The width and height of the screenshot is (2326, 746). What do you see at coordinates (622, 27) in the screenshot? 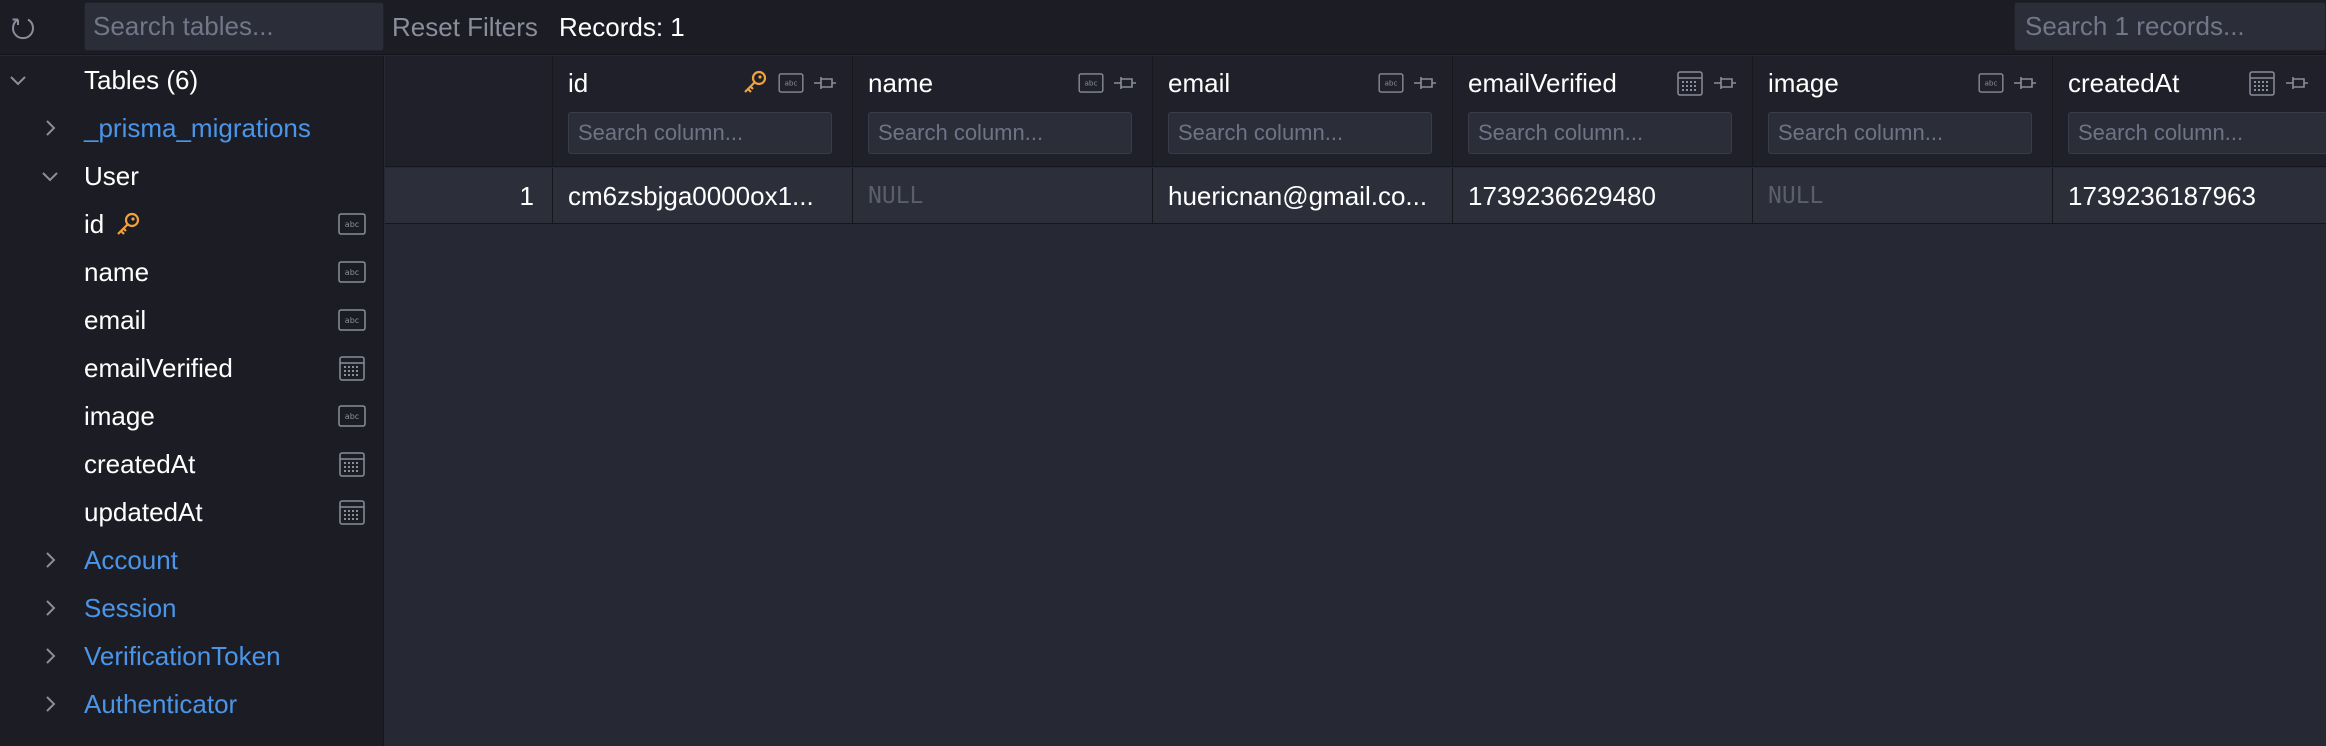
I see `records-count: Records: 1` at bounding box center [622, 27].